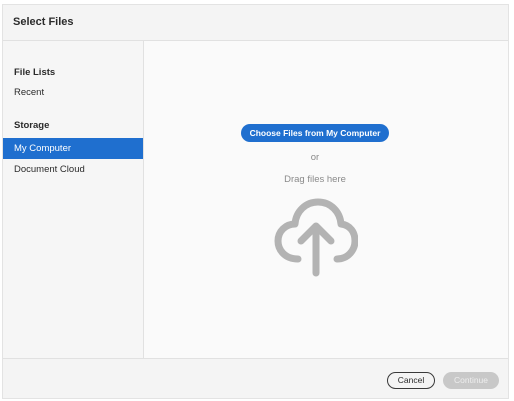 The height and width of the screenshot is (401, 514). What do you see at coordinates (411, 380) in the screenshot?
I see `cancel-button: Cancel` at bounding box center [411, 380].